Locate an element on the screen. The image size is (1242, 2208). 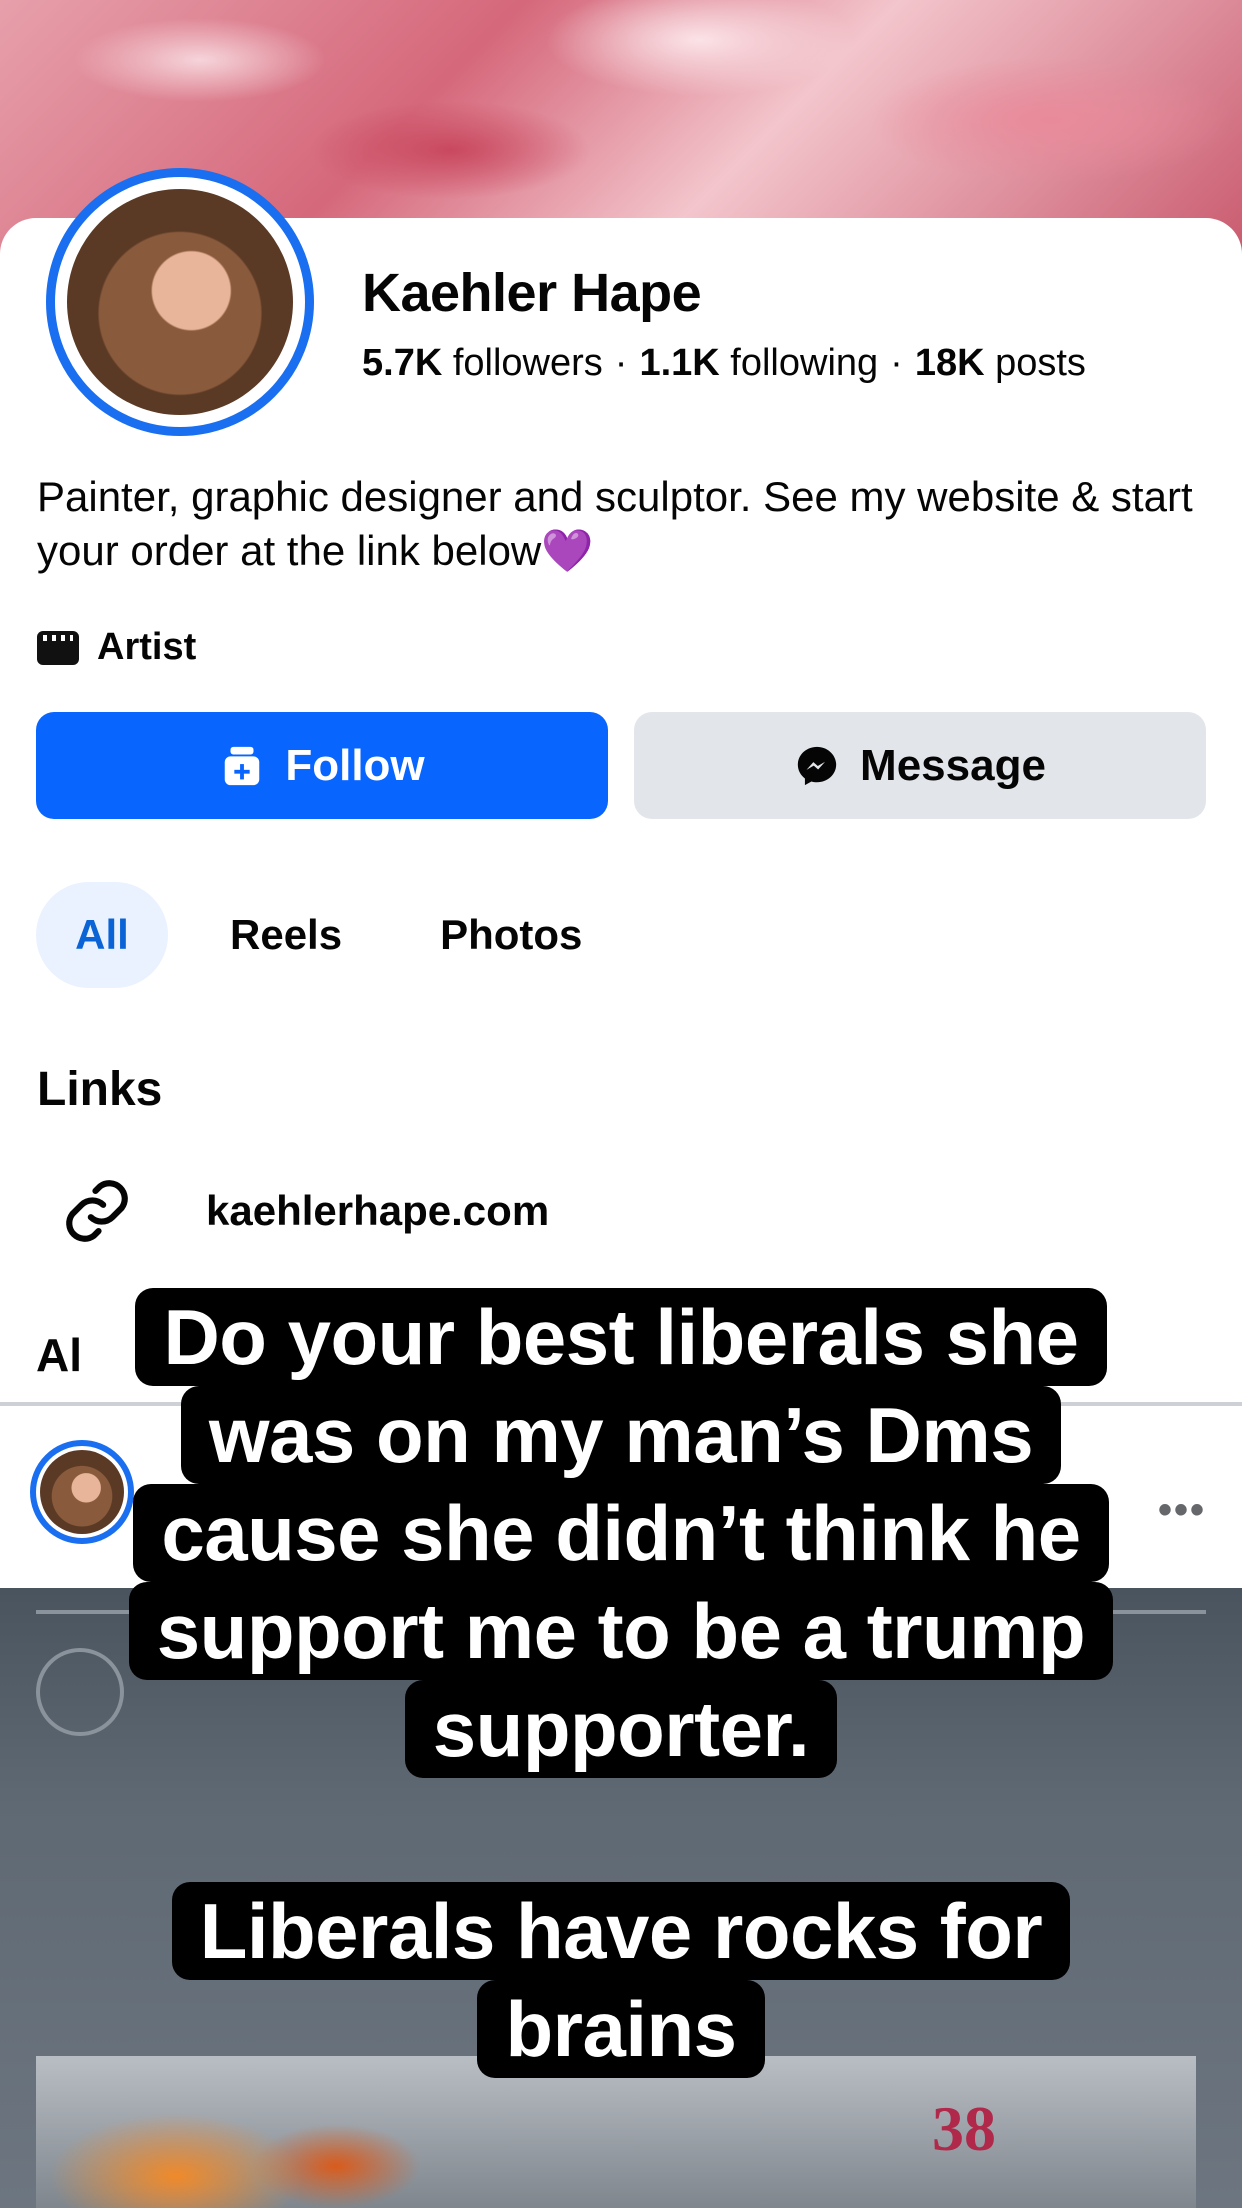
tab-reels: Reels is located at coordinates (286, 935).